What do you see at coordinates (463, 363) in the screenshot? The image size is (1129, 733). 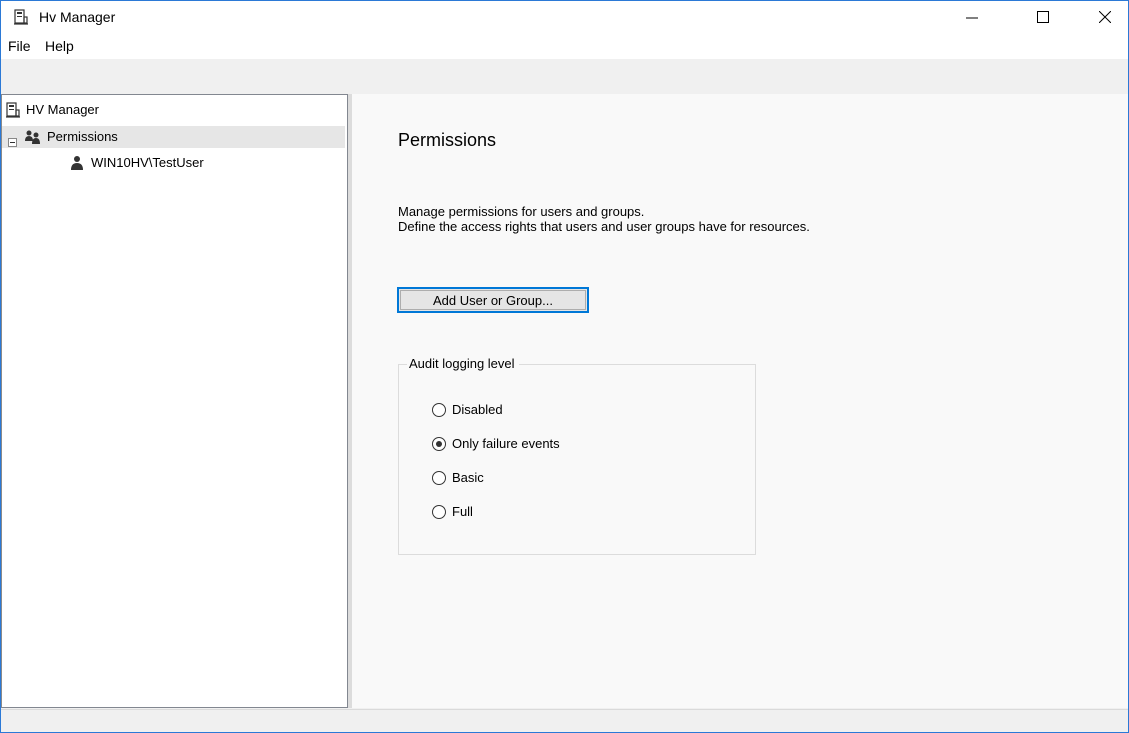 I see `audit-logging-legend: Audit logging level` at bounding box center [463, 363].